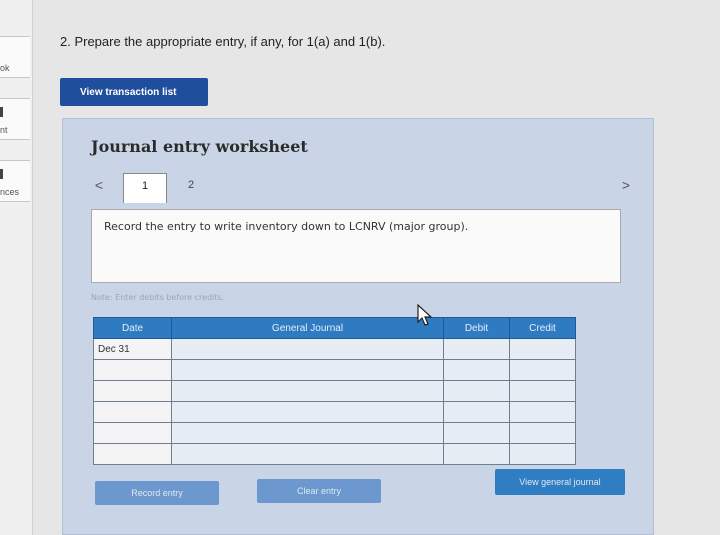 This screenshot has height=535, width=720. What do you see at coordinates (626, 185) in the screenshot?
I see `chevron-right-icon: >` at bounding box center [626, 185].